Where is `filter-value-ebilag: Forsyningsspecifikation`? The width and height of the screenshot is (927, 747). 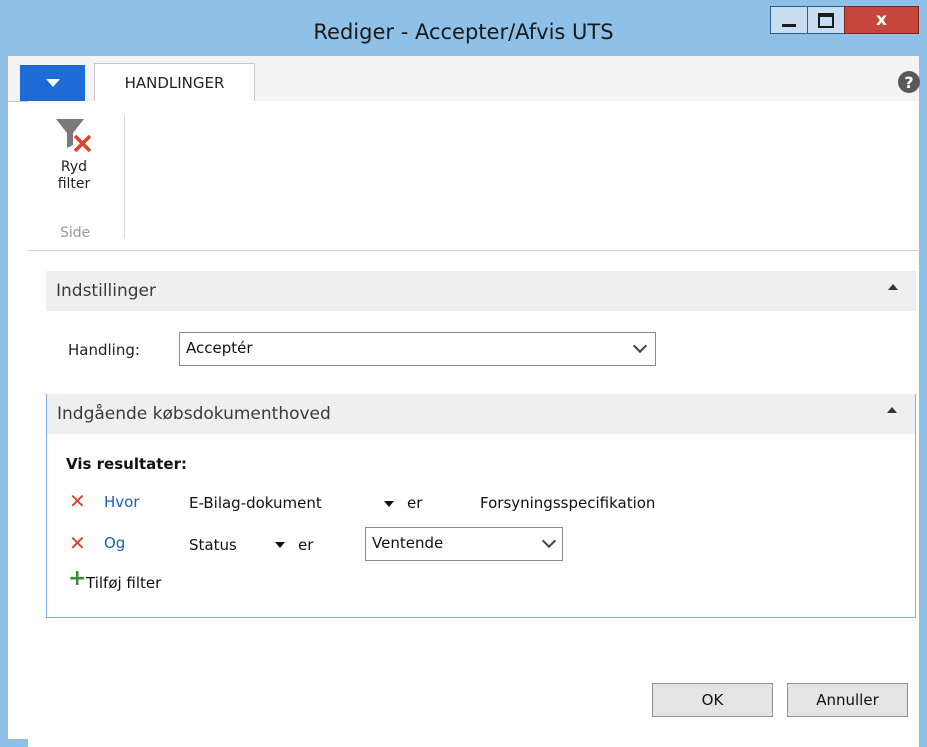 filter-value-ebilag: Forsyningsspecifikation is located at coordinates (567, 503).